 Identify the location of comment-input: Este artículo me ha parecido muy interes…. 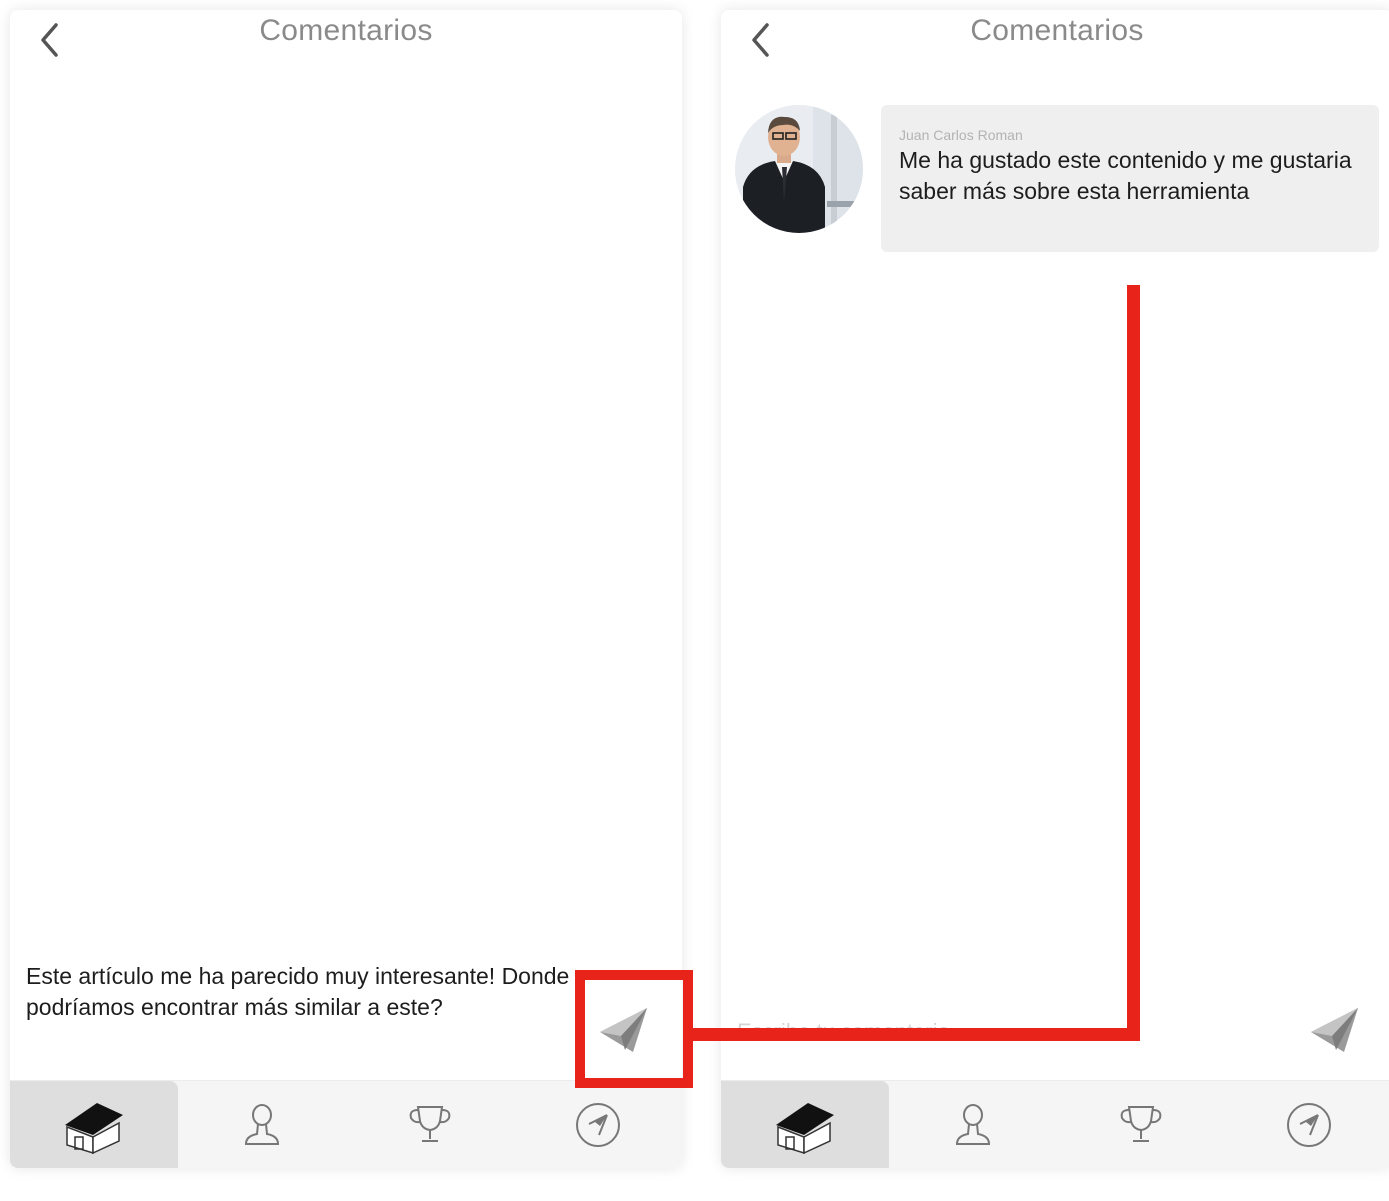
(298, 992).